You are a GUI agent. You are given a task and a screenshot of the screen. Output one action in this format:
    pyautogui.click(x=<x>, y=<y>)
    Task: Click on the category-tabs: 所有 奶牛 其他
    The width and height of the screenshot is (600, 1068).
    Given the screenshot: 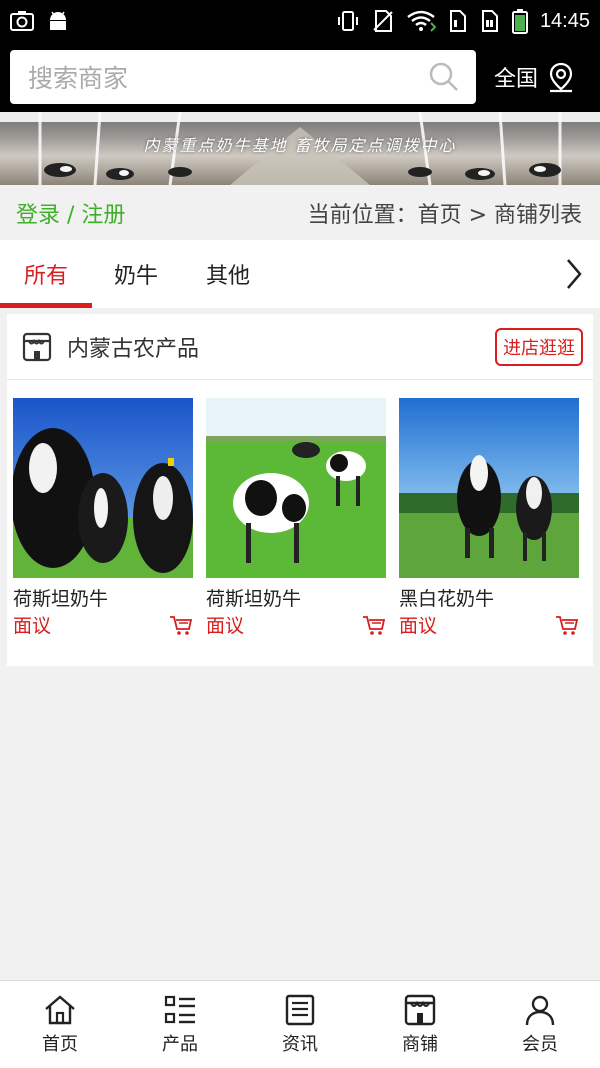 What is the action you would take?
    pyautogui.click(x=300, y=274)
    